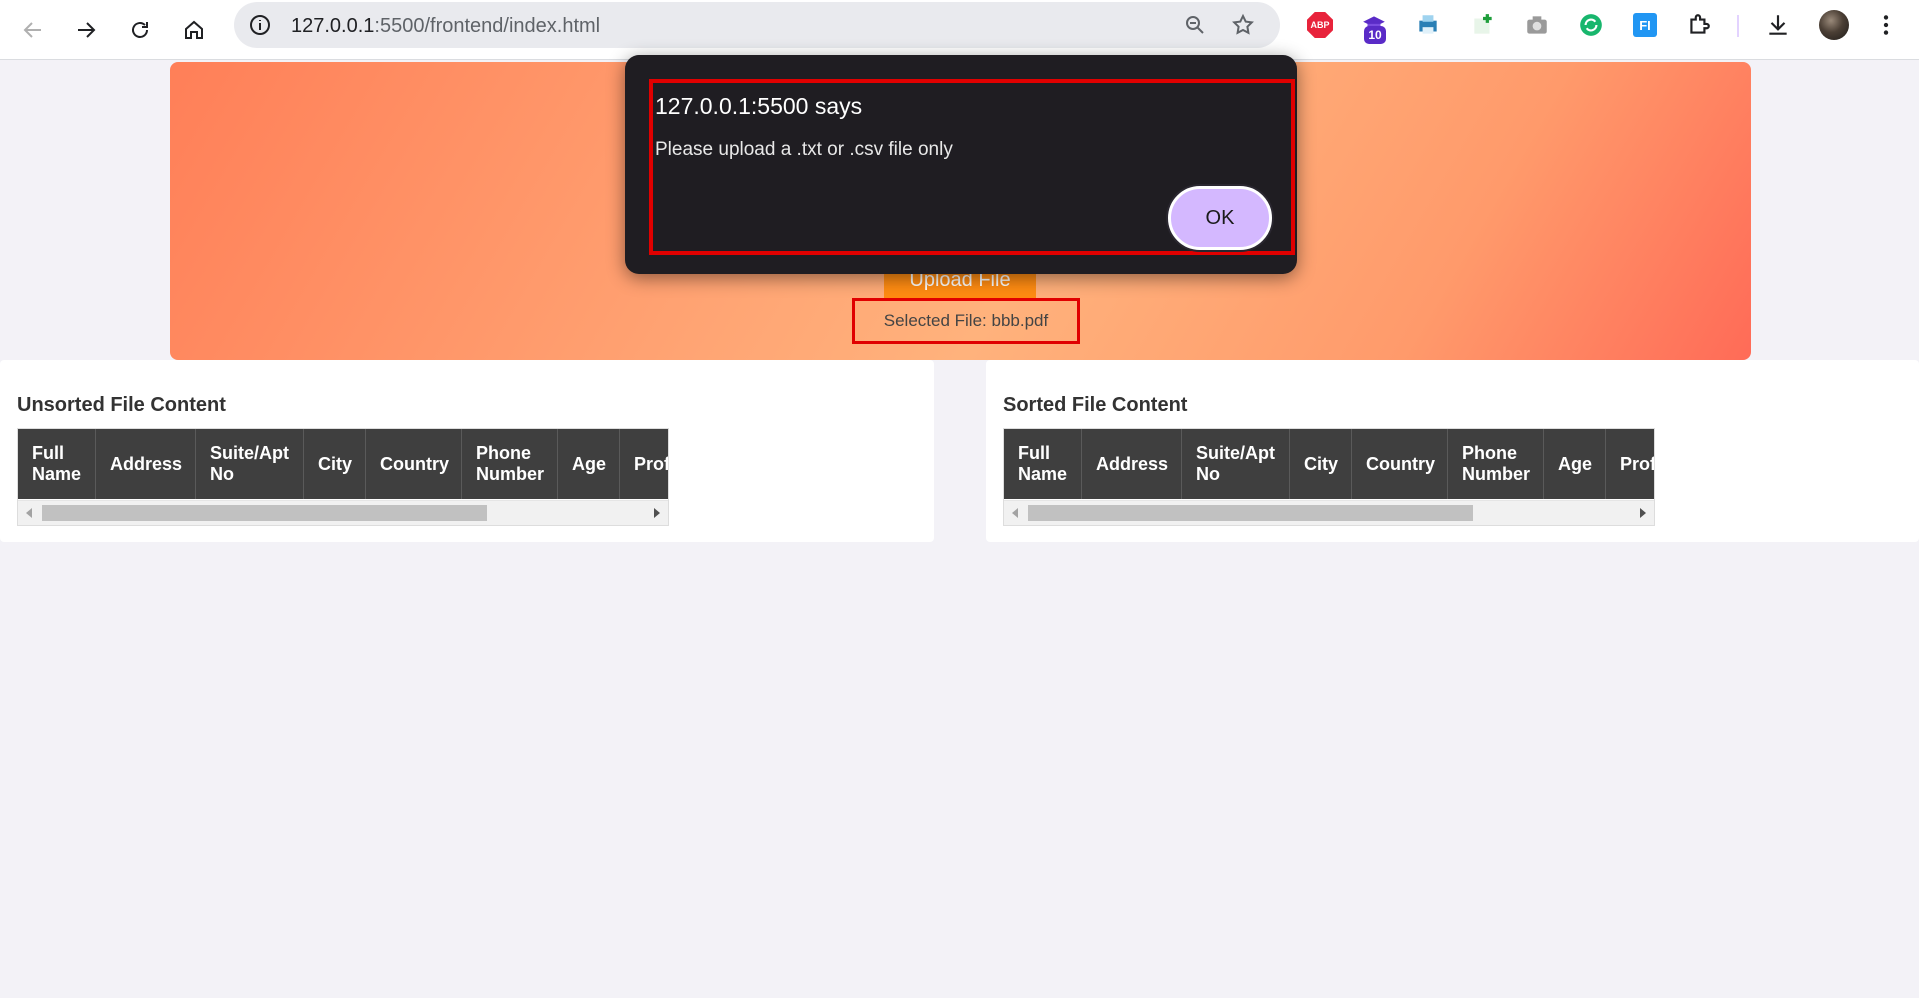 Image resolution: width=1919 pixels, height=998 pixels. Describe the element at coordinates (1095, 405) in the screenshot. I see `sorted-title: Sorted File Content` at that location.